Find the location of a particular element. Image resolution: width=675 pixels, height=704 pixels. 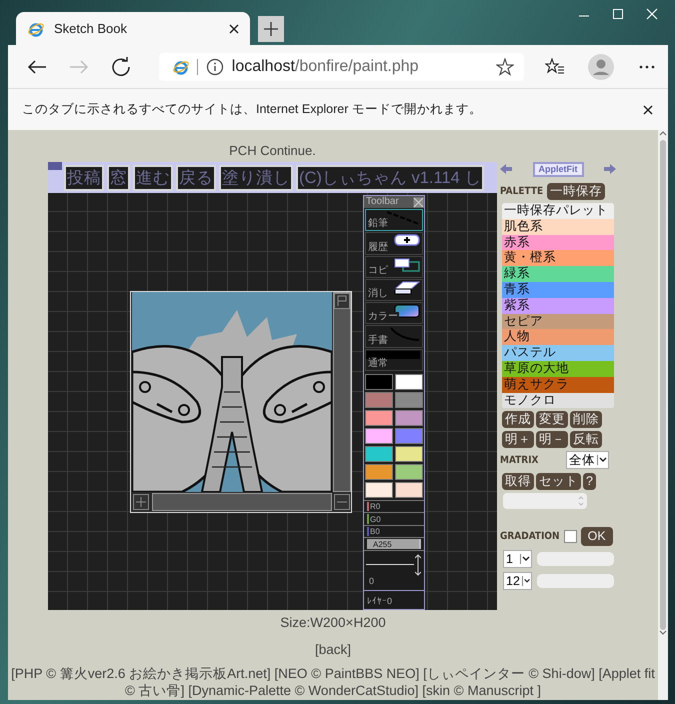

tool-button: 鉛筆 is located at coordinates (394, 220).